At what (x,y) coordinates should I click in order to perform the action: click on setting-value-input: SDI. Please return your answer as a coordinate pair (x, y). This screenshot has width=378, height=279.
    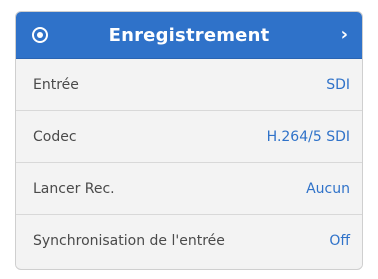
    Looking at the image, I should click on (338, 85).